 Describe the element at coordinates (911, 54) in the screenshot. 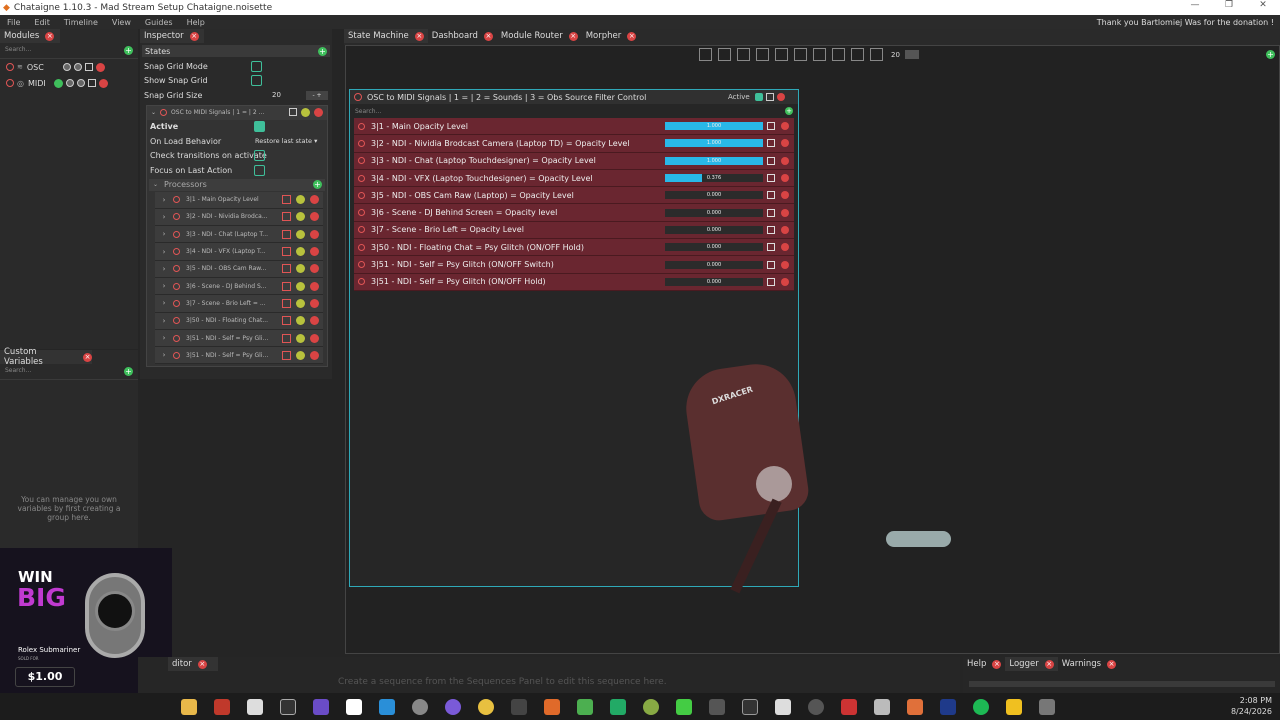

I see `grid-stepper` at that location.